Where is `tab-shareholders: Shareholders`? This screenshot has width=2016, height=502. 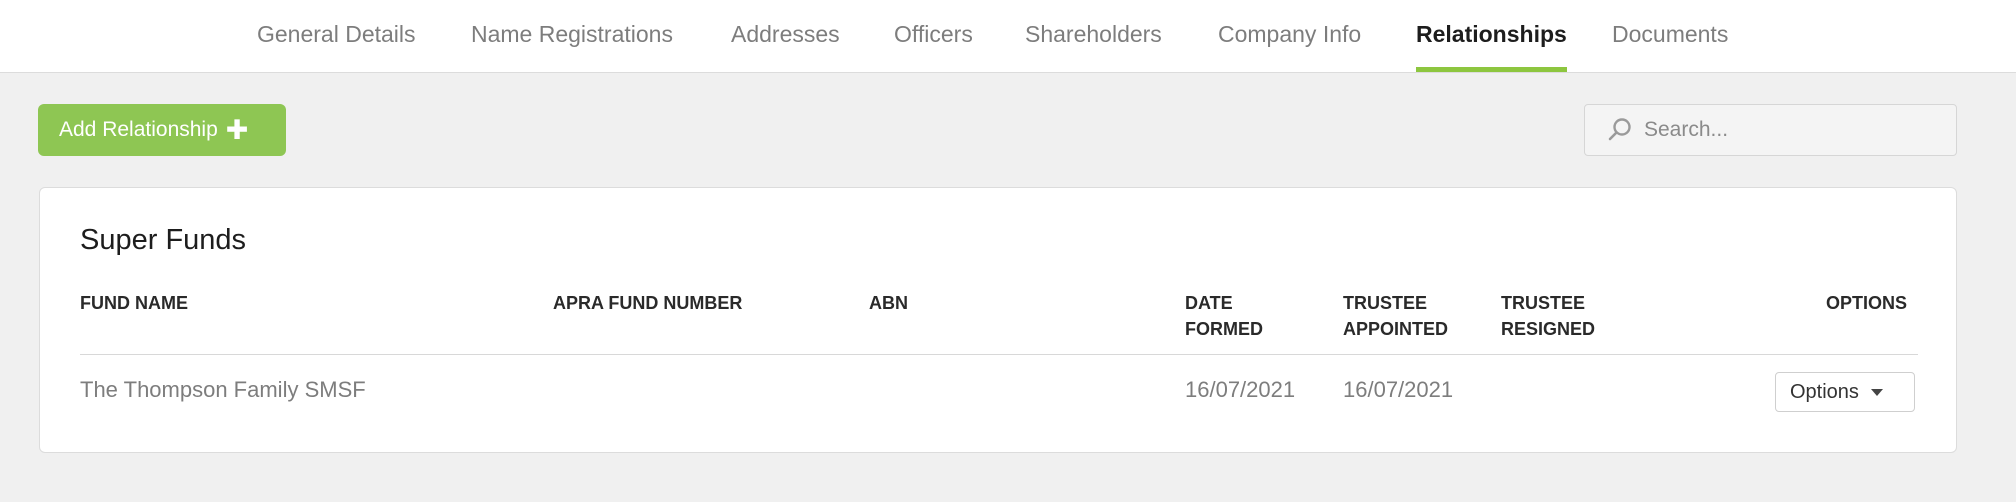
tab-shareholders: Shareholders is located at coordinates (1093, 36).